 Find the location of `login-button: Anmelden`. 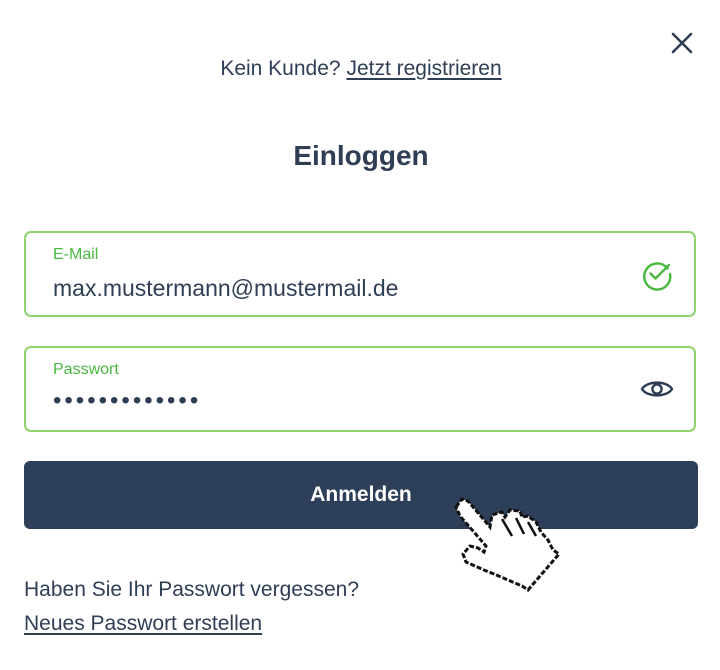

login-button: Anmelden is located at coordinates (361, 495).